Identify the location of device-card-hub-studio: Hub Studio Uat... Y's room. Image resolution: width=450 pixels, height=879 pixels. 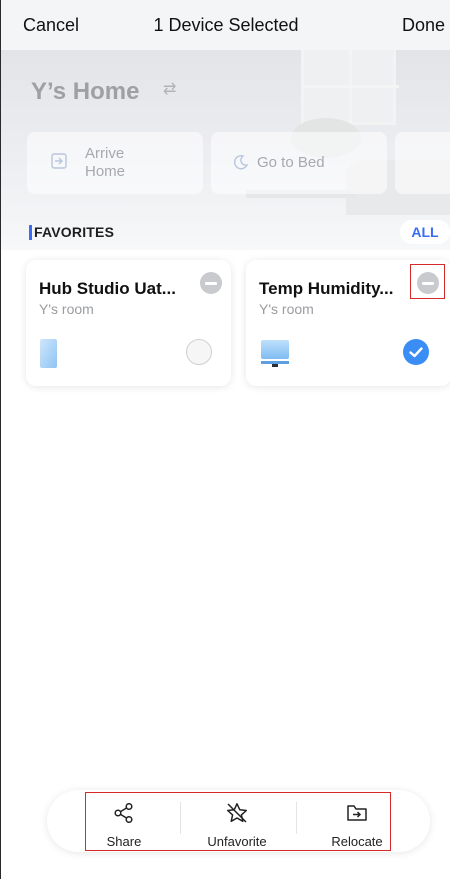
(128, 323).